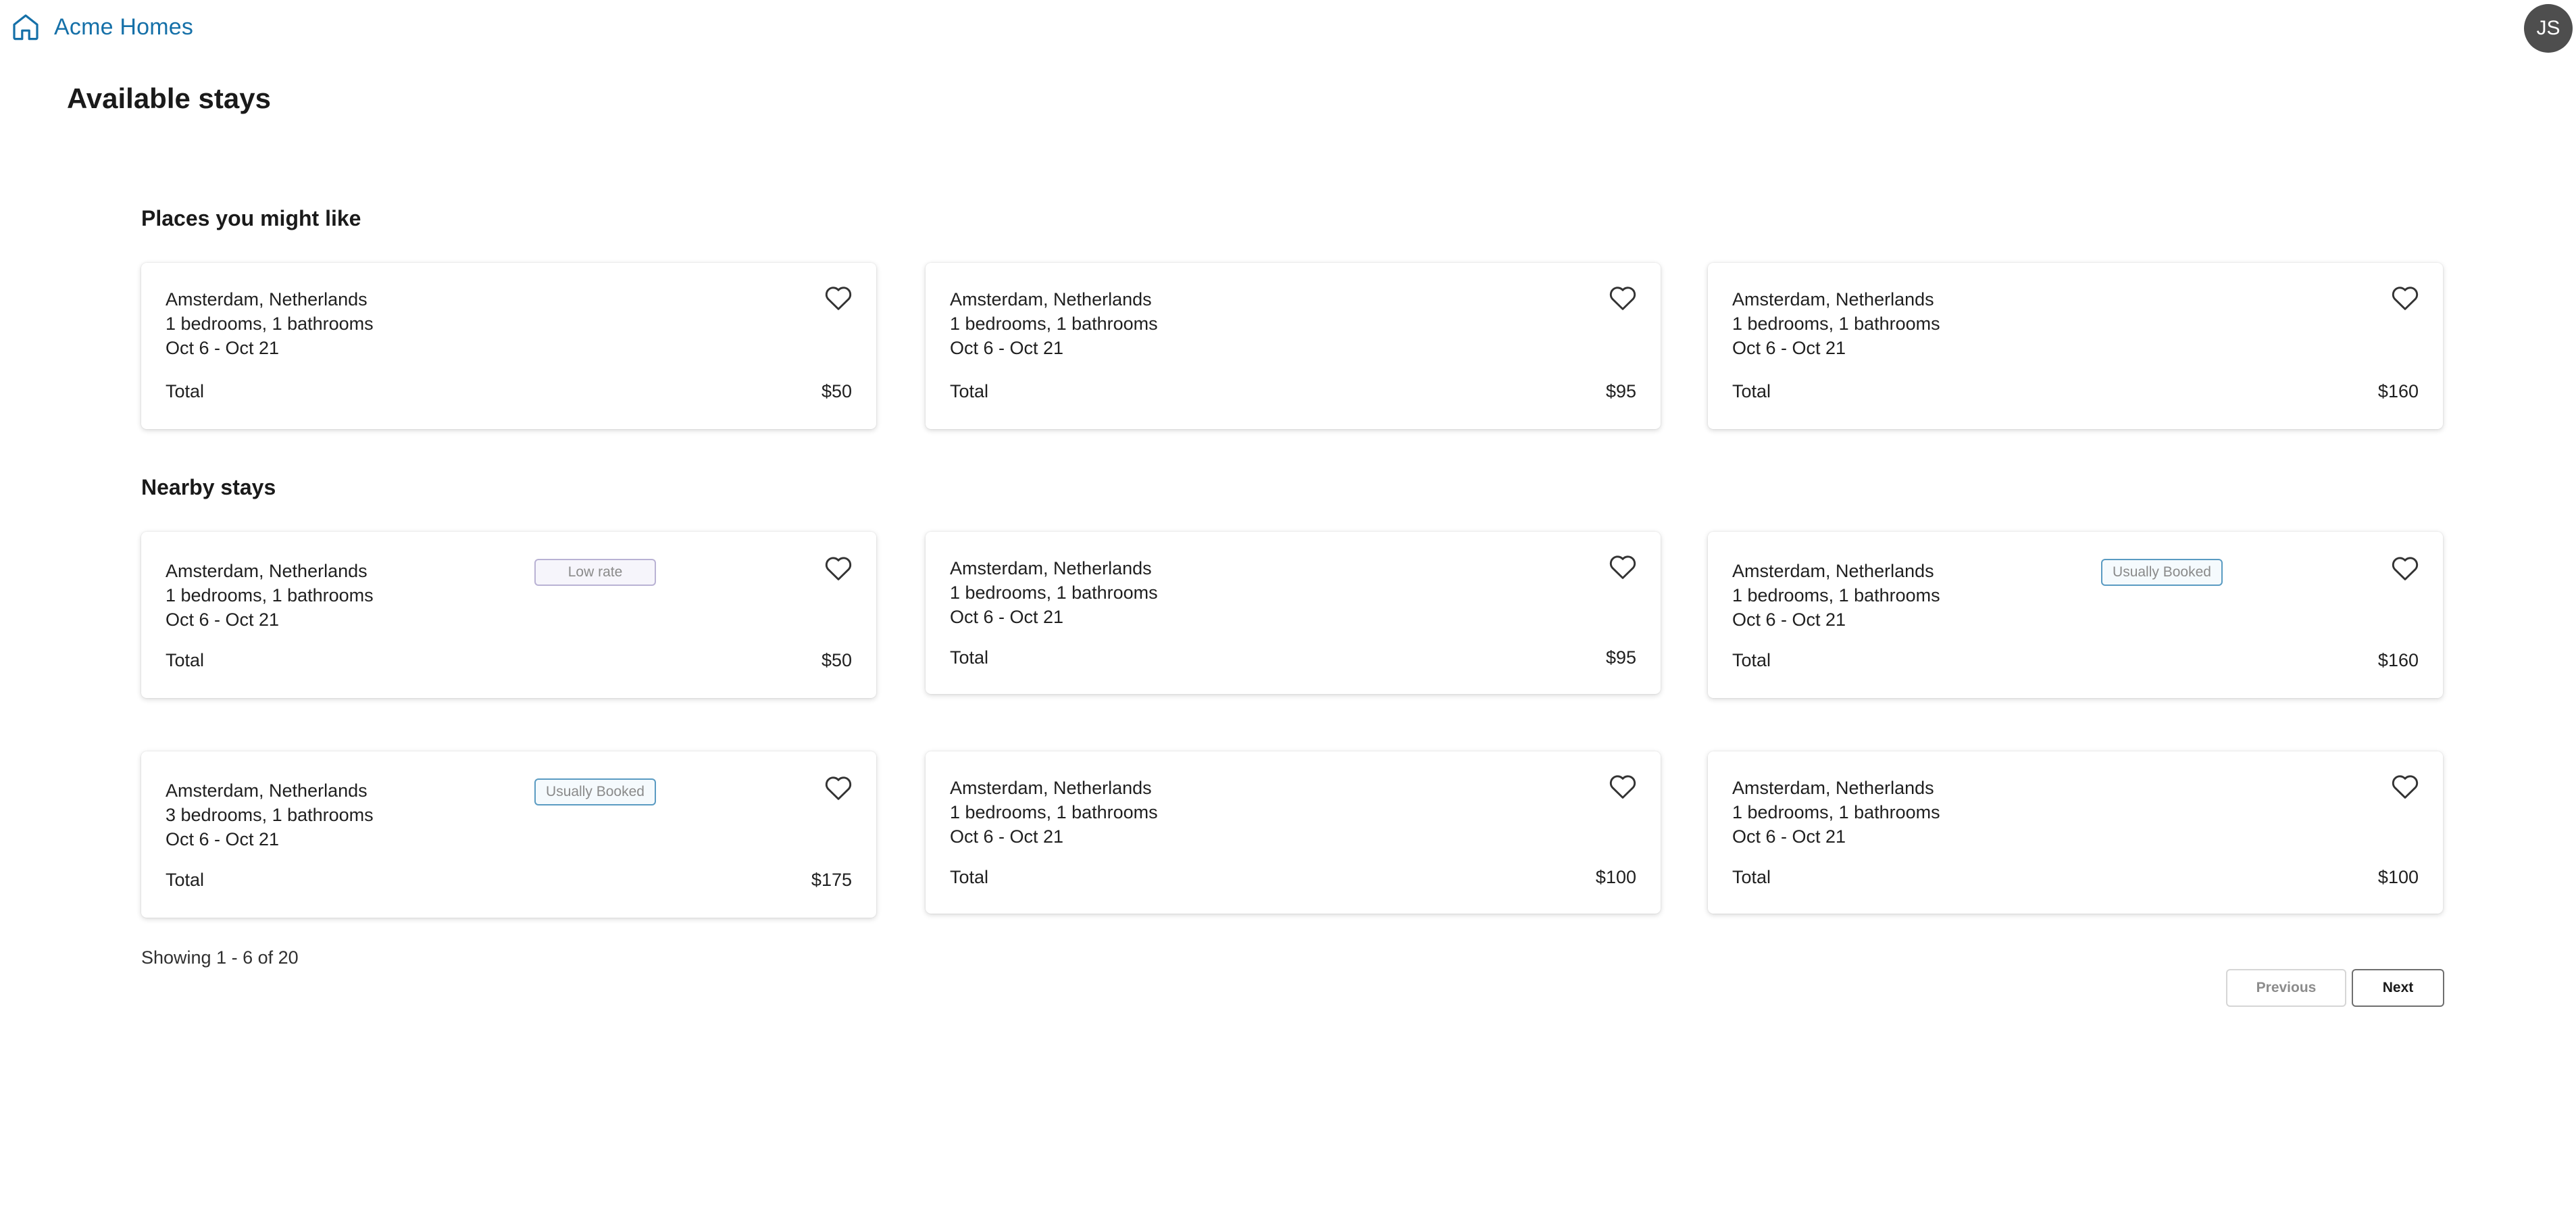 The image size is (2576, 1217). What do you see at coordinates (831, 880) in the screenshot?
I see `card-price: $175` at bounding box center [831, 880].